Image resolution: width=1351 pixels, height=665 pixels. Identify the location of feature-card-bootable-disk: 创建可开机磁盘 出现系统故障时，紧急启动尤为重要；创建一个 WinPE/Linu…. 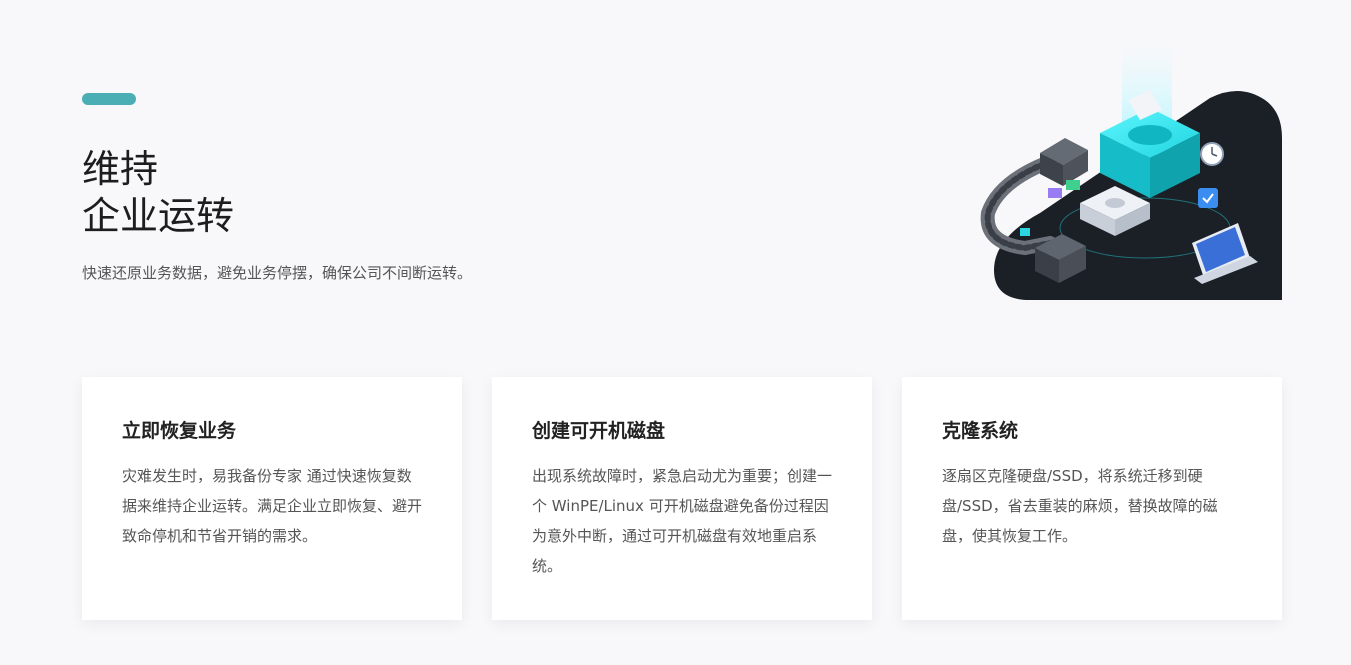
(682, 498).